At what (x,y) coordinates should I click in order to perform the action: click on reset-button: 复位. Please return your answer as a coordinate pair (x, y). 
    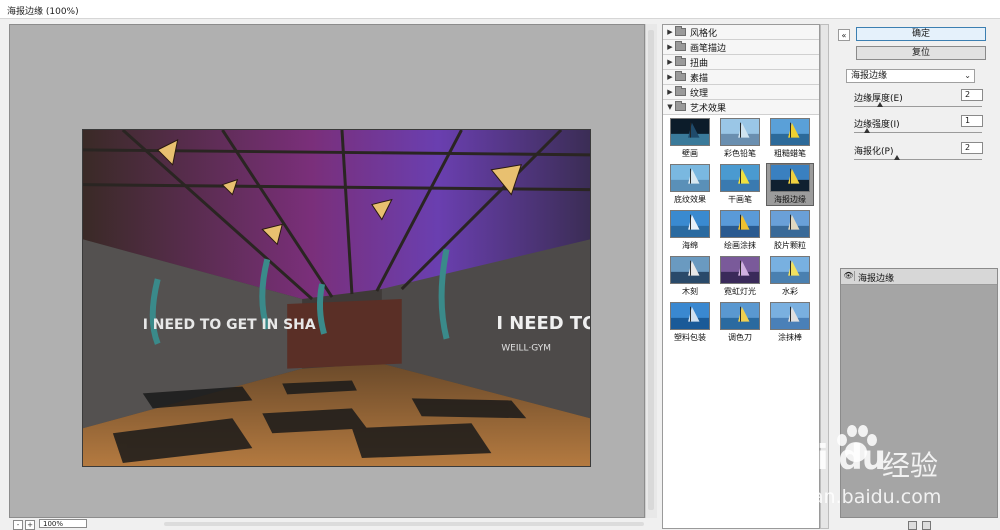
    Looking at the image, I should click on (921, 53).